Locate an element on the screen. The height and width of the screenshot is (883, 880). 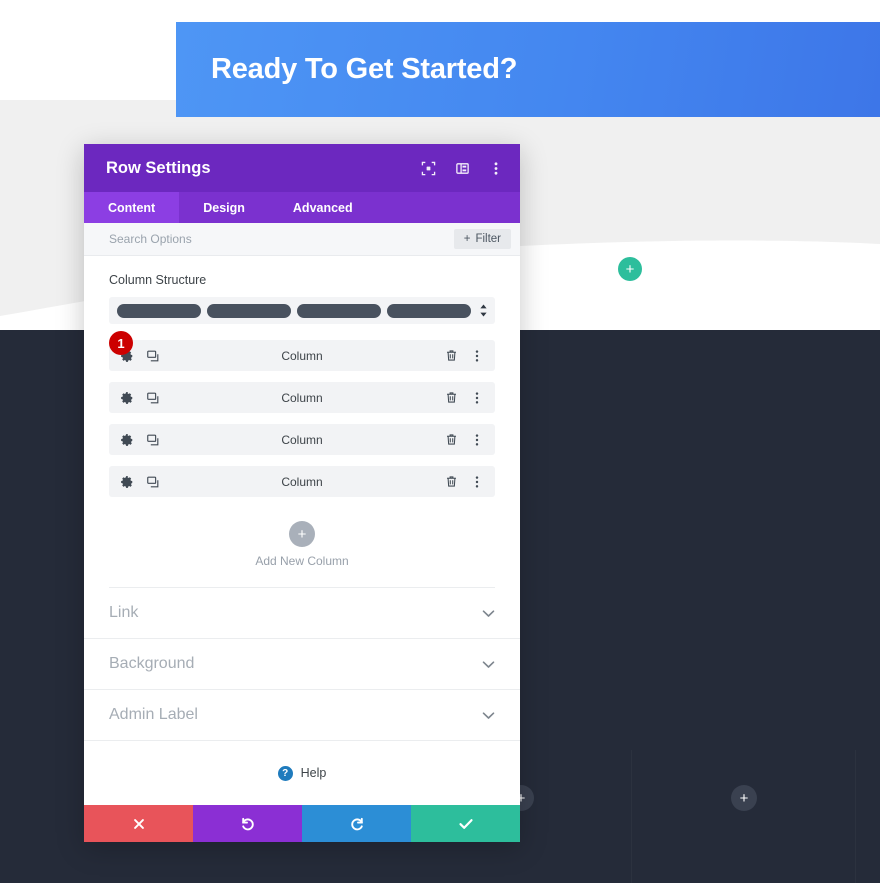
accordion-admin-label: Admin Label is located at coordinates (302, 715).